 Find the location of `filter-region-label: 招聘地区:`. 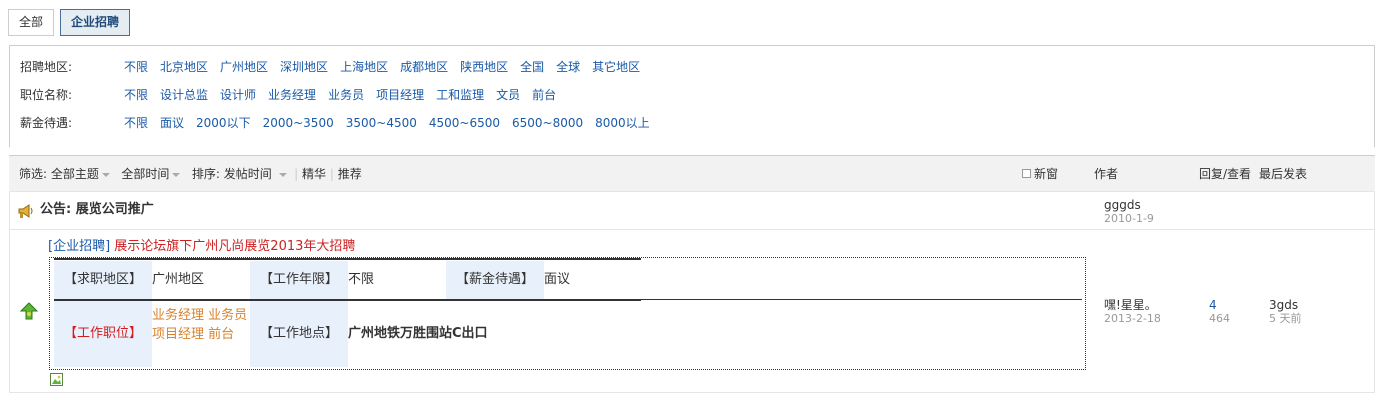

filter-region-label: 招聘地区: is located at coordinates (46, 67).